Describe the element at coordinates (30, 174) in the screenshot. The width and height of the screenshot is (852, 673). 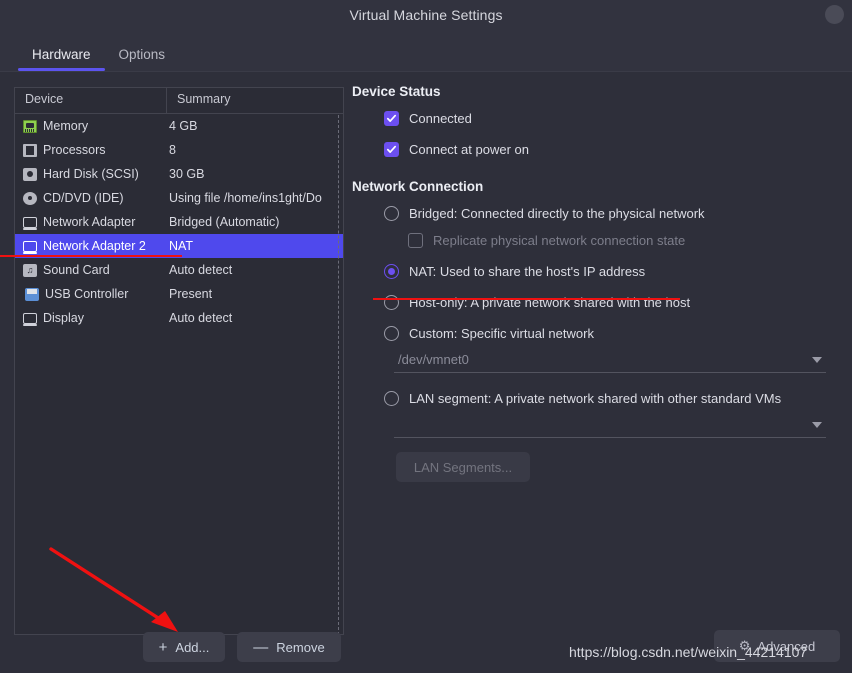
I see `harddisk-icon` at that location.